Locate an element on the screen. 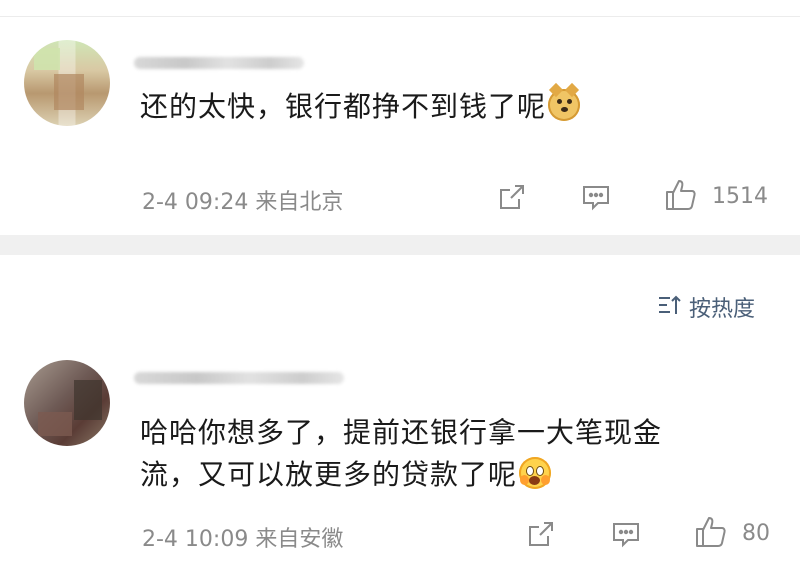 This screenshot has width=800, height=566. comment-text: 还的太快，银行都挣不到钱了呢 is located at coordinates (440, 105).